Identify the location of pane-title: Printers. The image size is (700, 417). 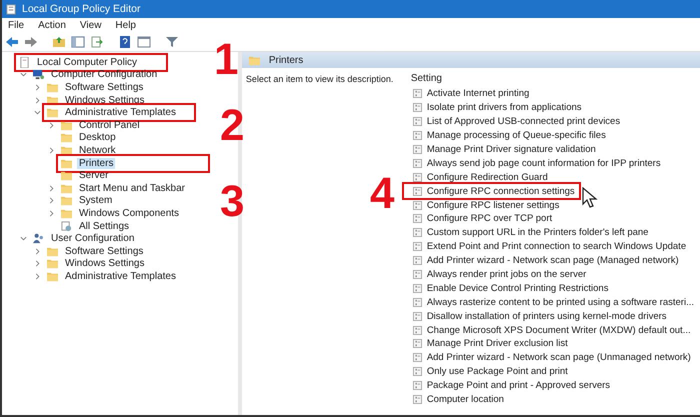
(286, 60).